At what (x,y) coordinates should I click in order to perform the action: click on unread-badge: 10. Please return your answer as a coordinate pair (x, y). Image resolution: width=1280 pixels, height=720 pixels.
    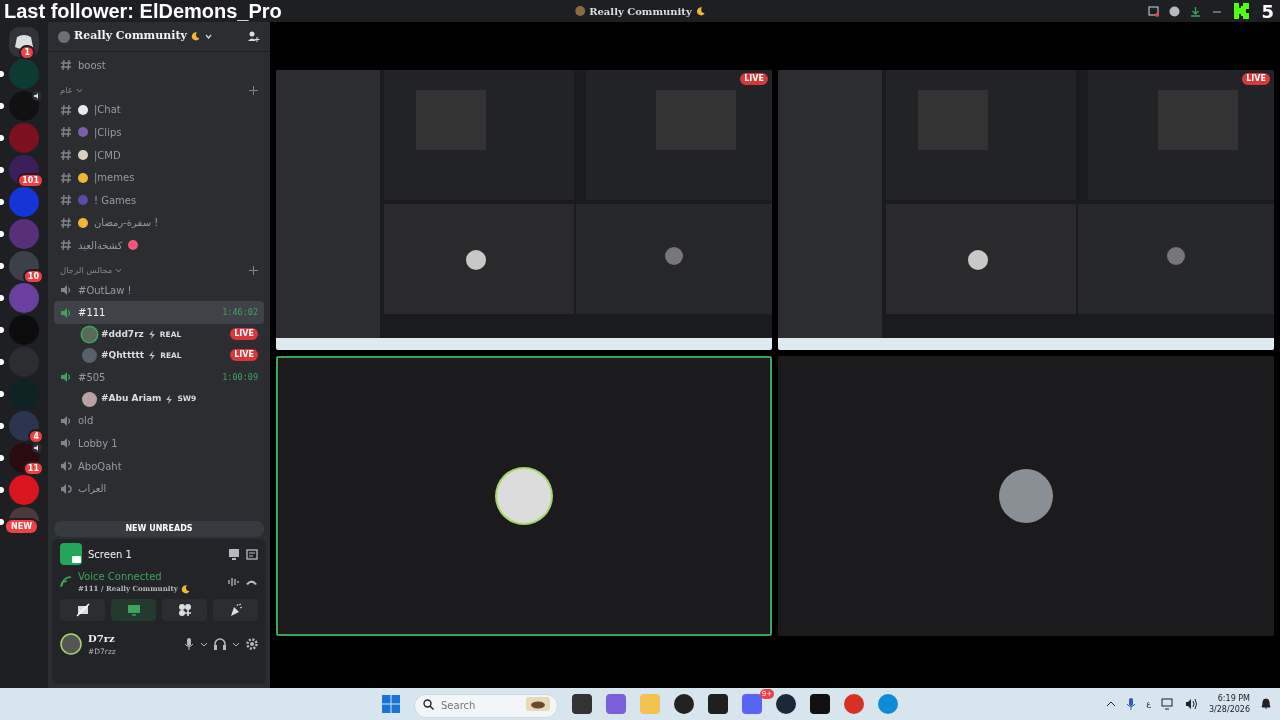
    Looking at the image, I should click on (33, 276).